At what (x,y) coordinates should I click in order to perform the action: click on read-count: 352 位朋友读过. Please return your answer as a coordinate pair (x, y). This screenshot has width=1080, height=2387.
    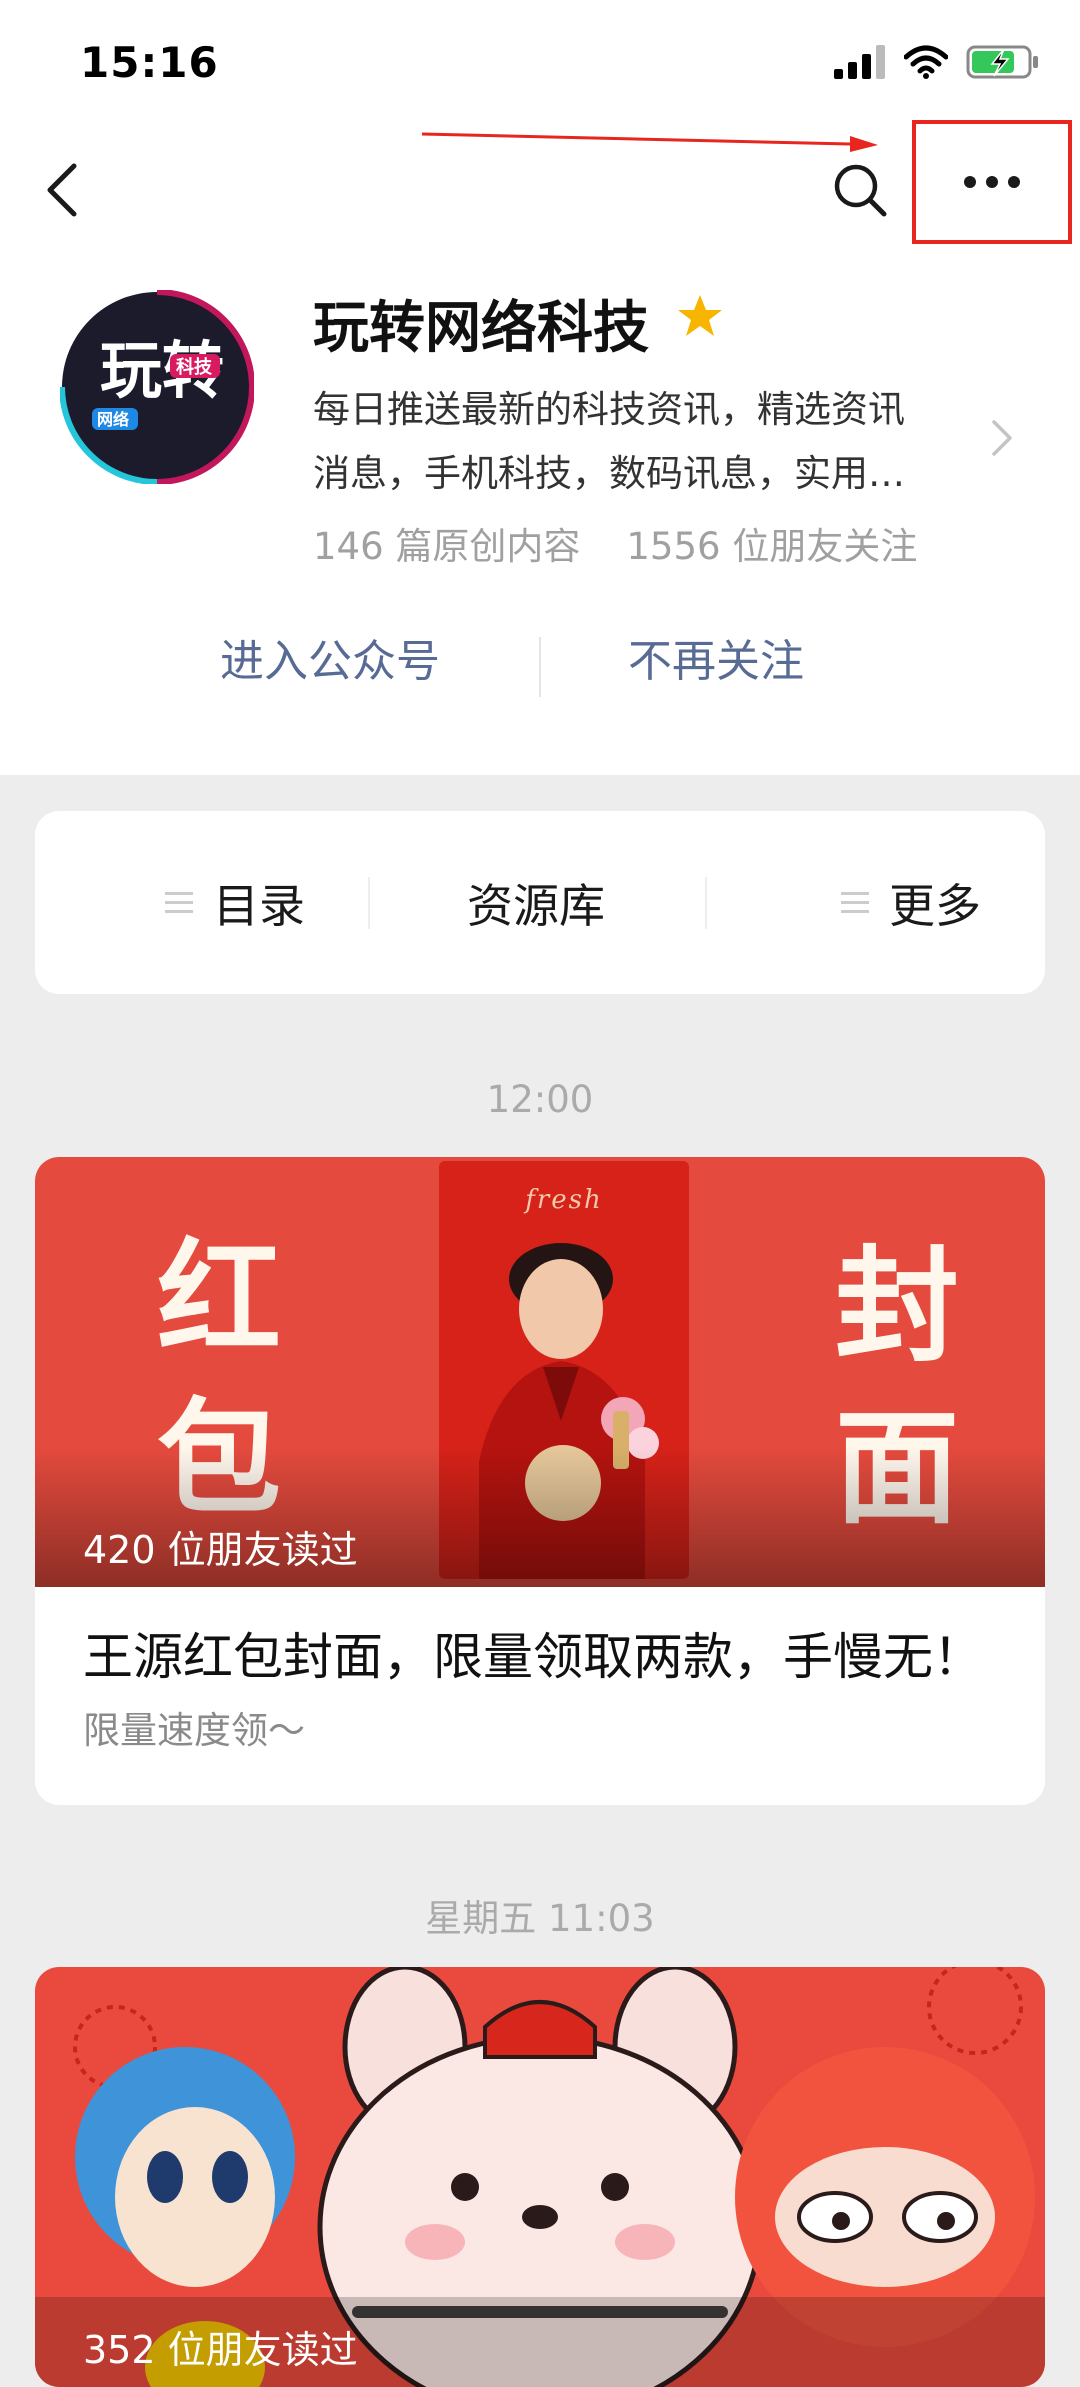
    Looking at the image, I should click on (220, 2350).